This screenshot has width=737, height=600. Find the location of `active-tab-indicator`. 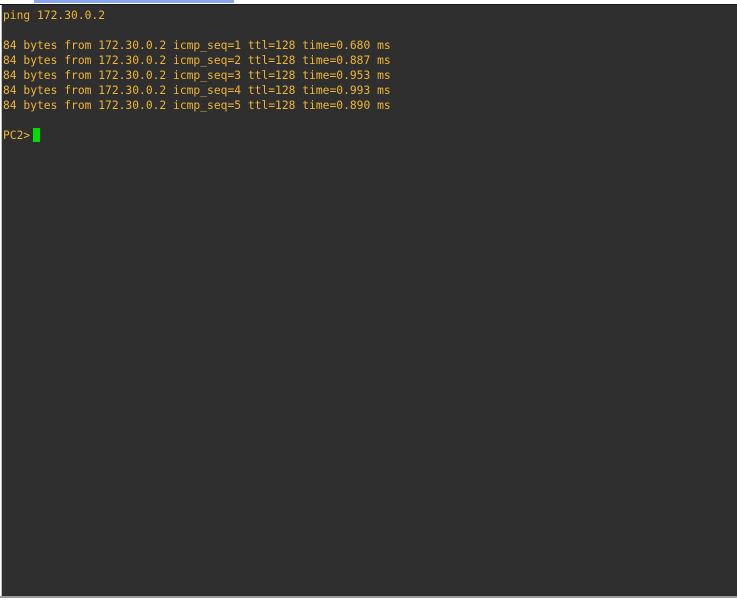

active-tab-indicator is located at coordinates (134, 1).